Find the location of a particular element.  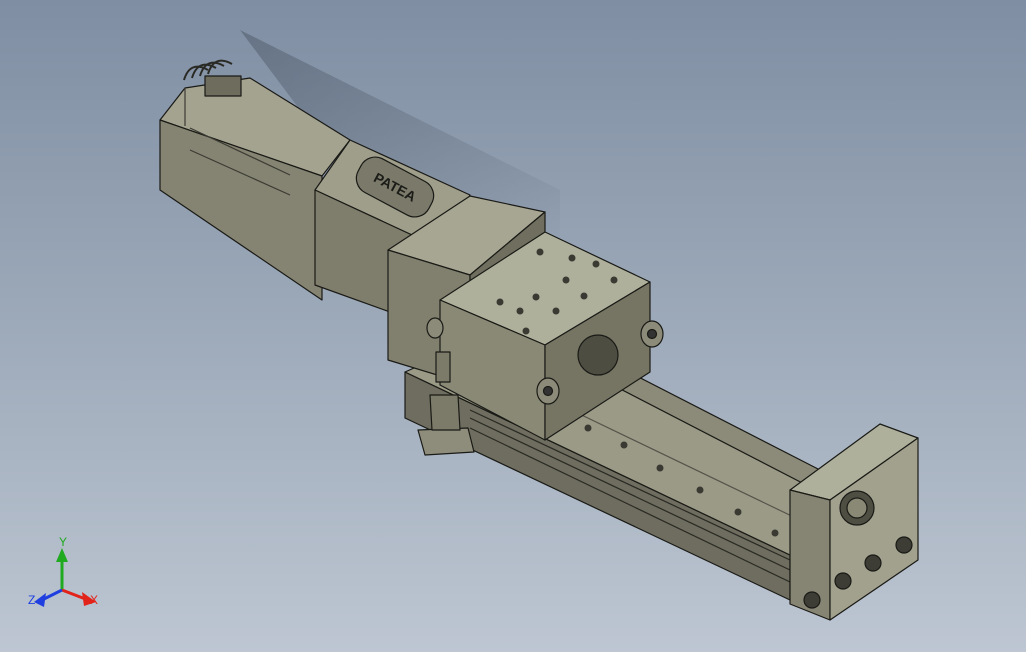

end-block is located at coordinates (854, 522).